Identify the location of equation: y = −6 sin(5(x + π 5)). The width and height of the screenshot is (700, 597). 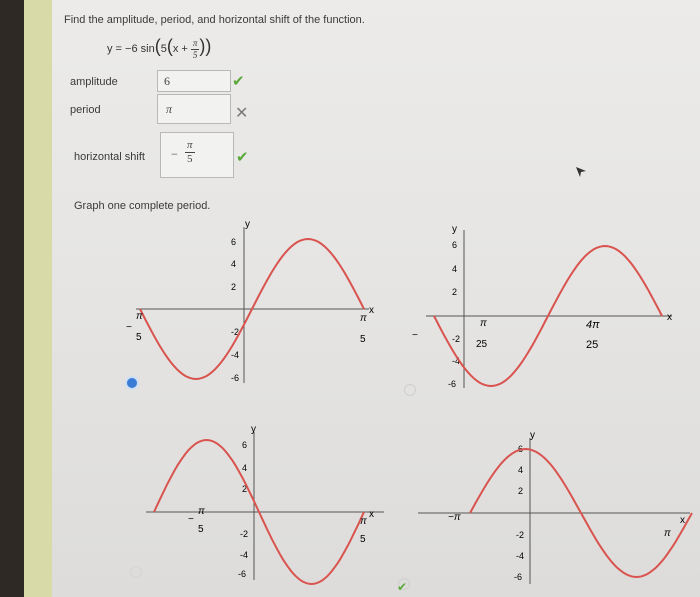
(159, 48).